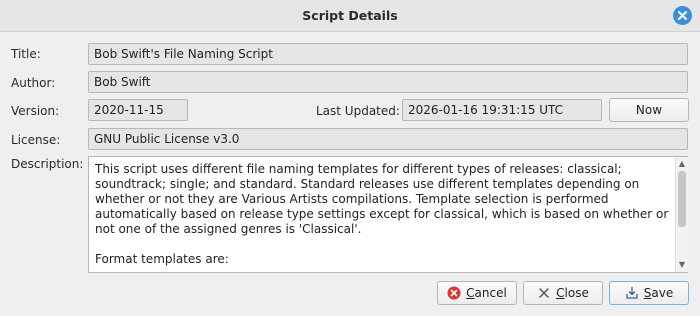  I want to click on version-field: 2020-11-15, so click(138, 110).